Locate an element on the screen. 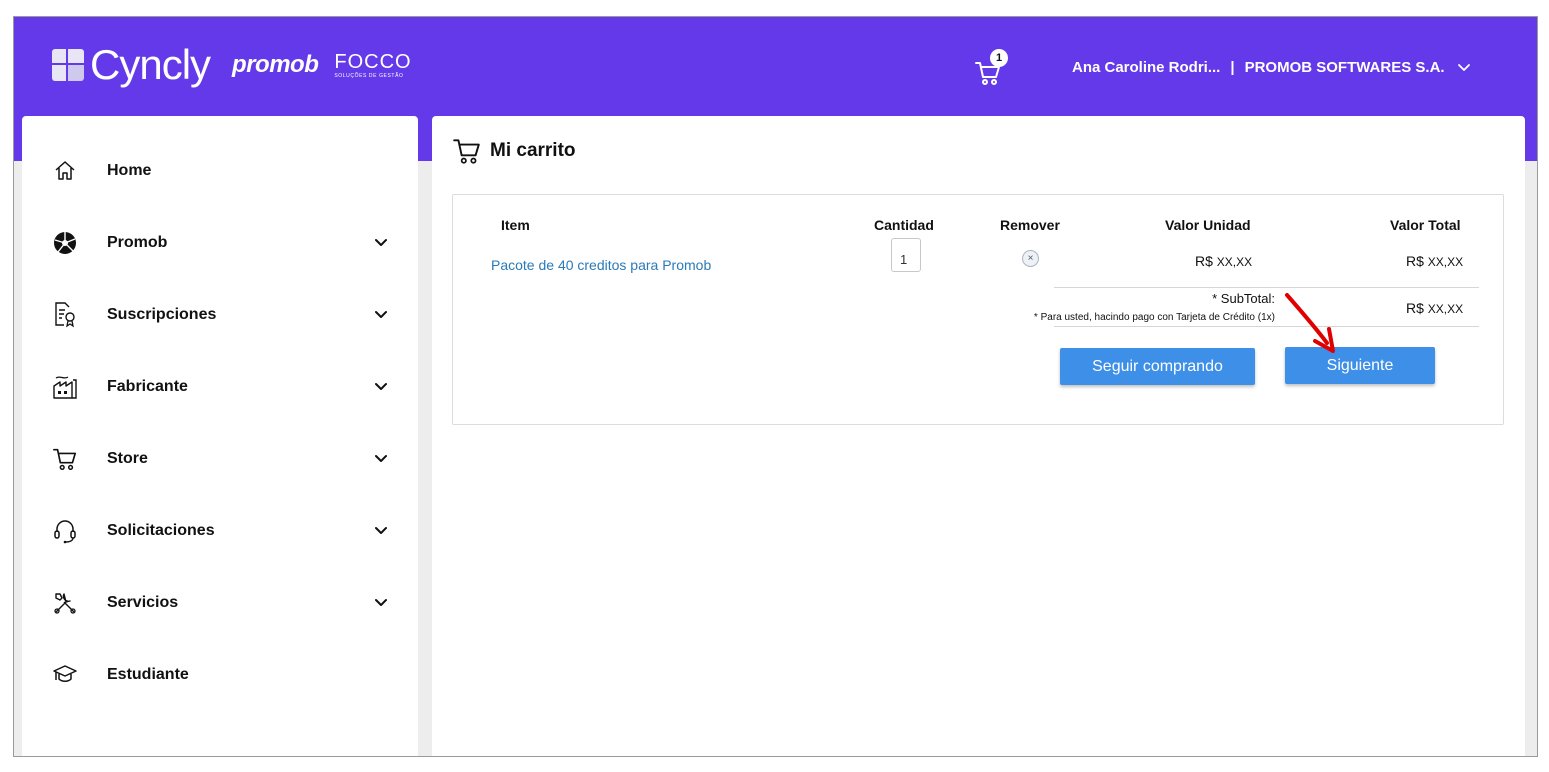  sidebar-item-servicios: Servicios is located at coordinates (220, 603).